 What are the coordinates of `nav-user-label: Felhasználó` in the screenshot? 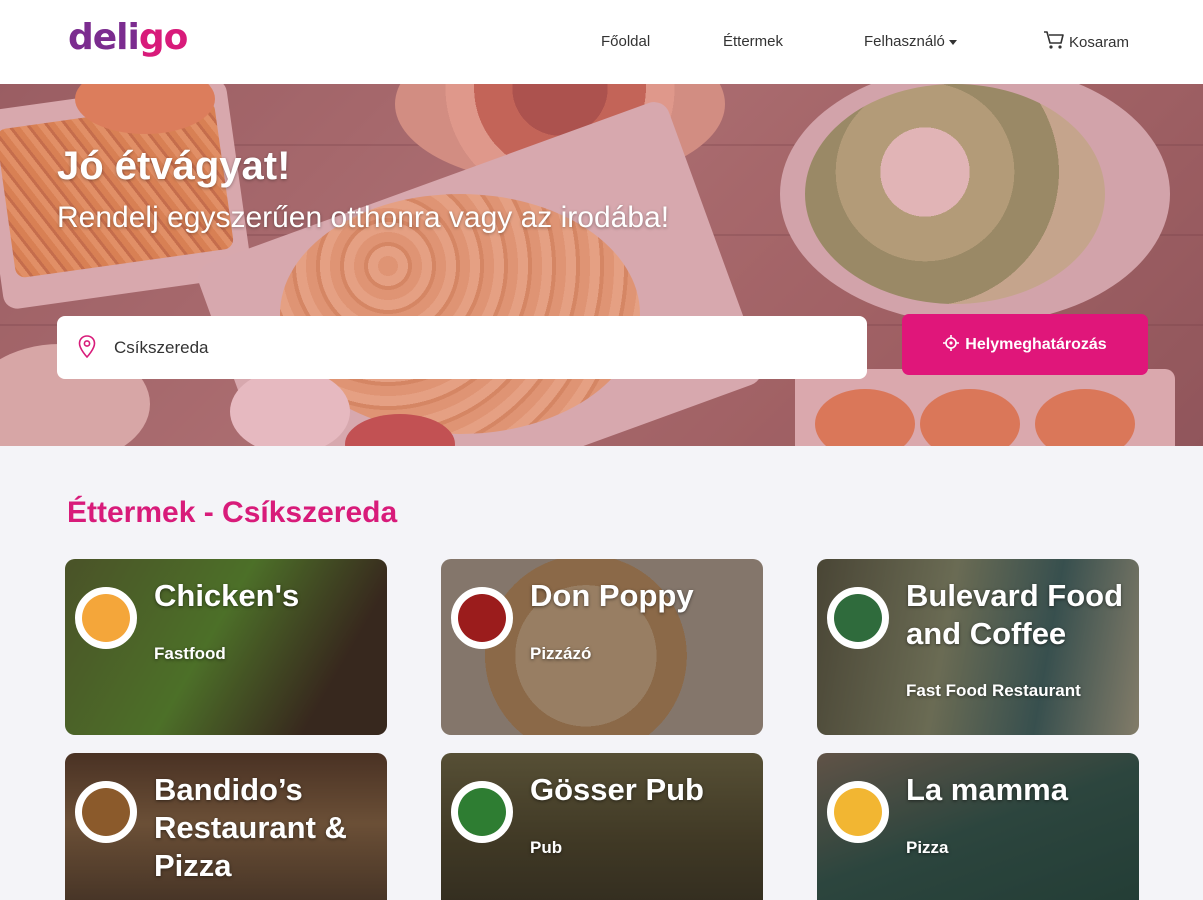 It's located at (904, 41).